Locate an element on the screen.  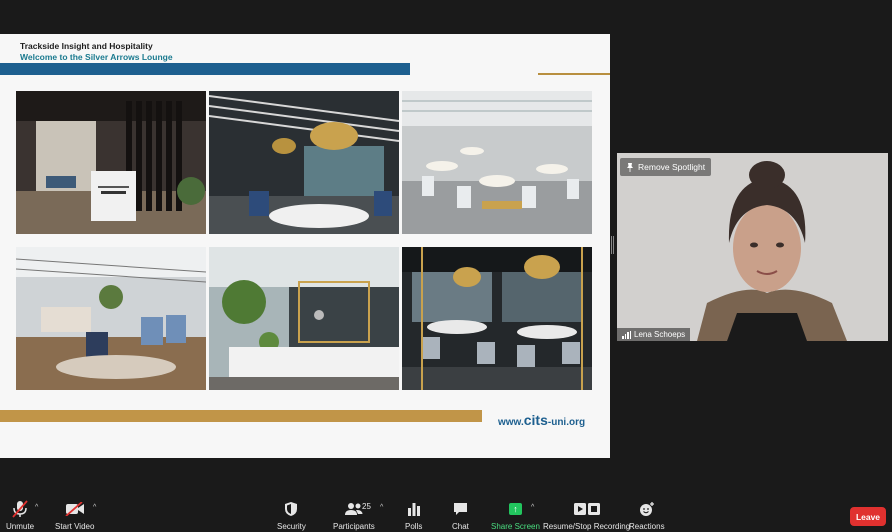
connection-signal-icon is located at coordinates (626, 334).